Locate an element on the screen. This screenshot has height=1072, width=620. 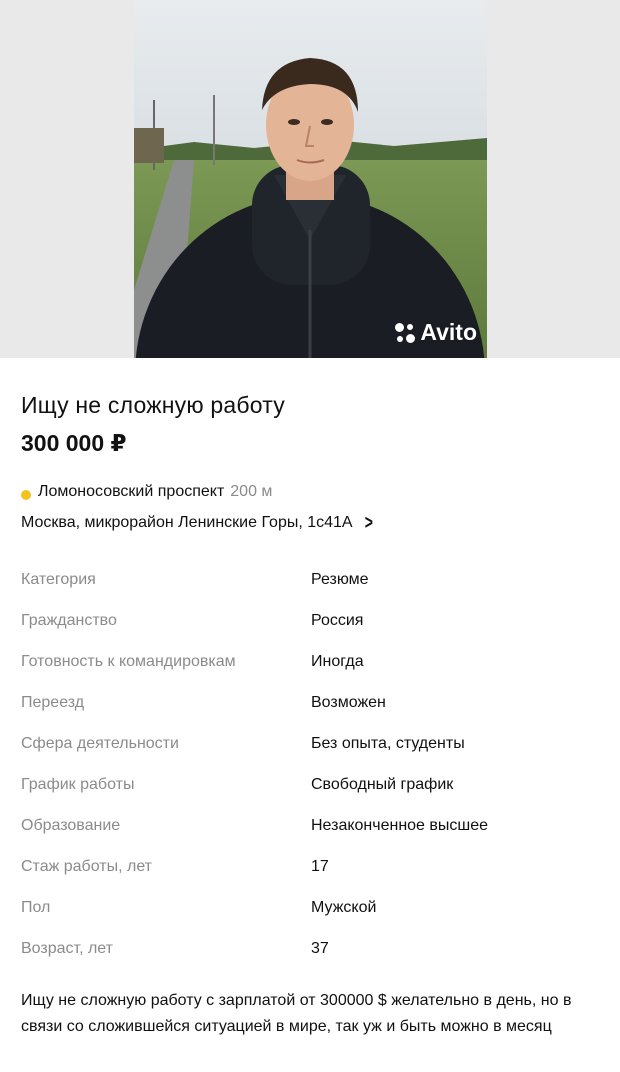
avito-watermark: Avito is located at coordinates (436, 332).